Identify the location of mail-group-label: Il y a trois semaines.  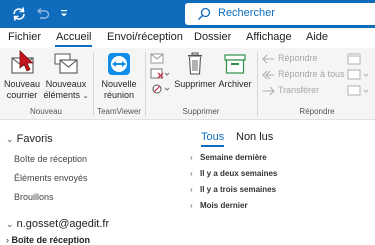
(238, 189).